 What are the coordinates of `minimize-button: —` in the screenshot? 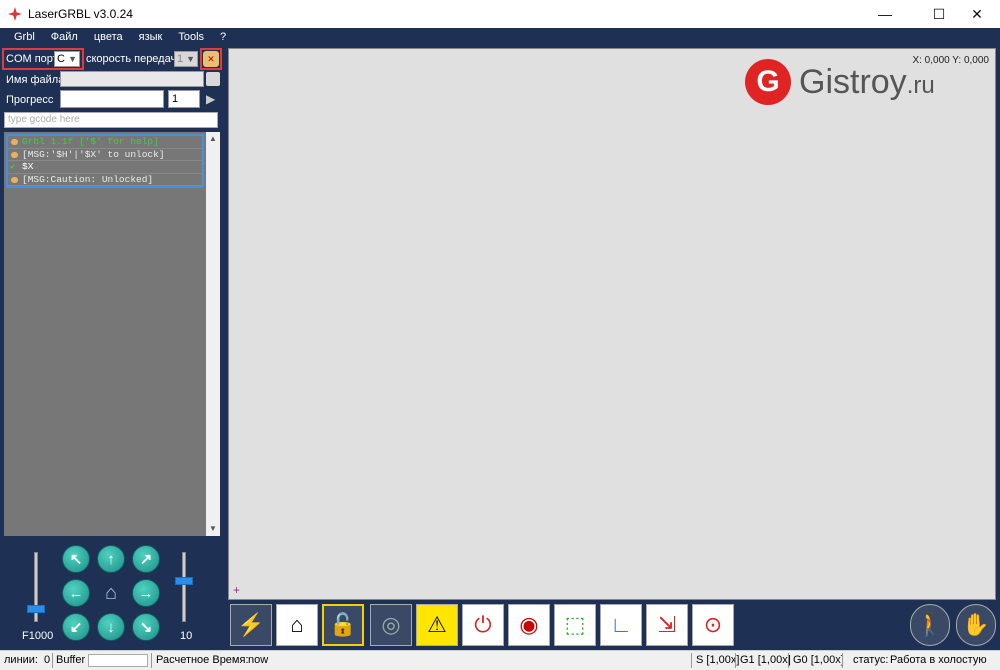 It's located at (885, 14).